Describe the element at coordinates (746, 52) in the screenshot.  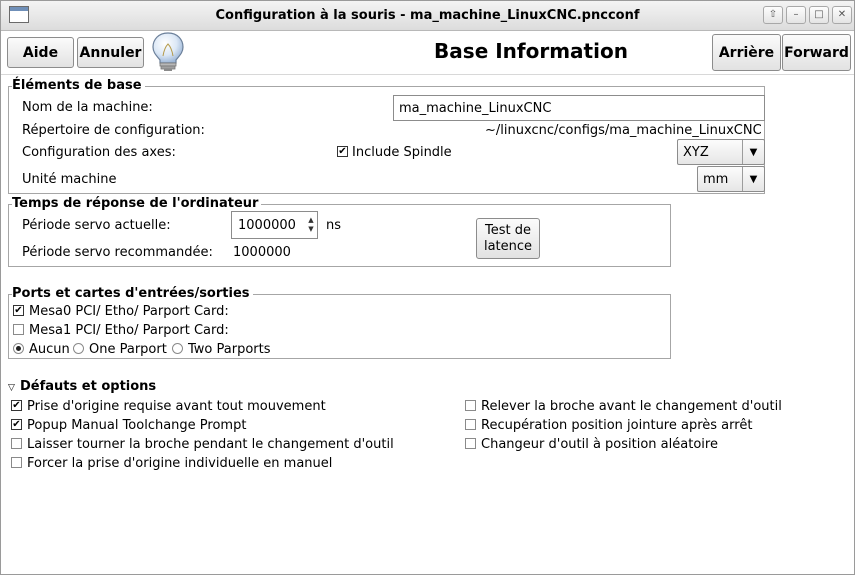
I see `back-button: Arrière` at that location.